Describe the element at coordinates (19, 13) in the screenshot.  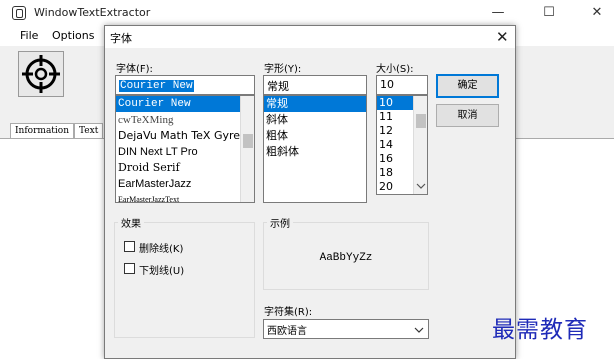
I see `app-icon` at that location.